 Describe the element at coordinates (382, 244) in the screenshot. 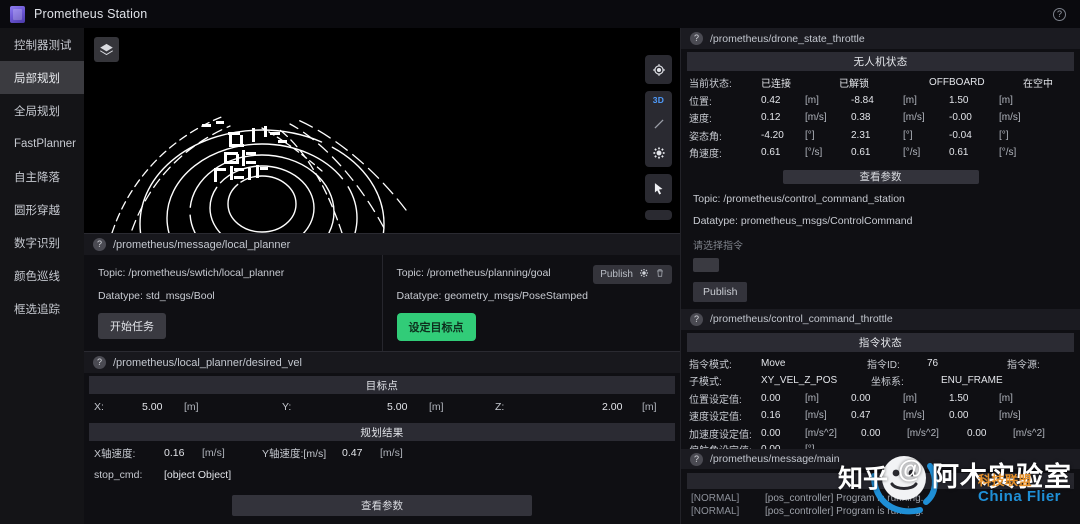

I see `panel-header-local-planner: ? /prometheus/message/local_planner` at that location.